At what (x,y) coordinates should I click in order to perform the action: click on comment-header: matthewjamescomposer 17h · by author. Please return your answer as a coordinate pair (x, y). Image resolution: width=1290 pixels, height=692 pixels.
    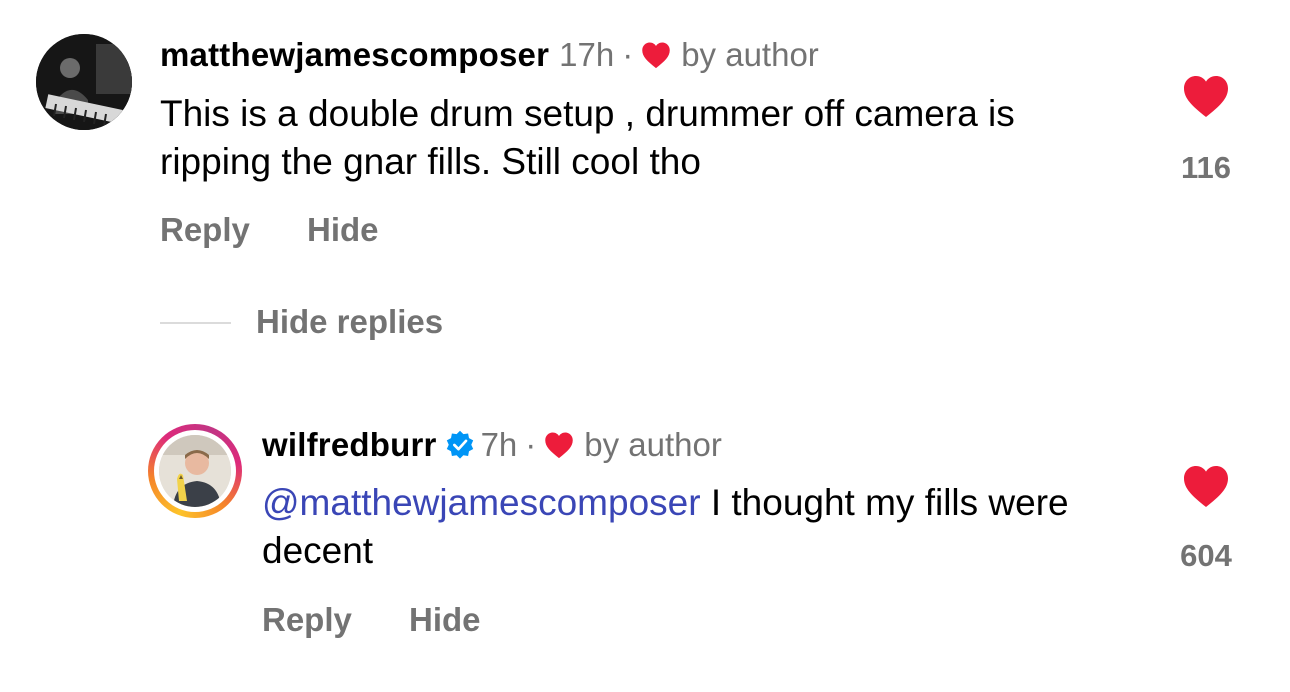
    Looking at the image, I should click on (489, 55).